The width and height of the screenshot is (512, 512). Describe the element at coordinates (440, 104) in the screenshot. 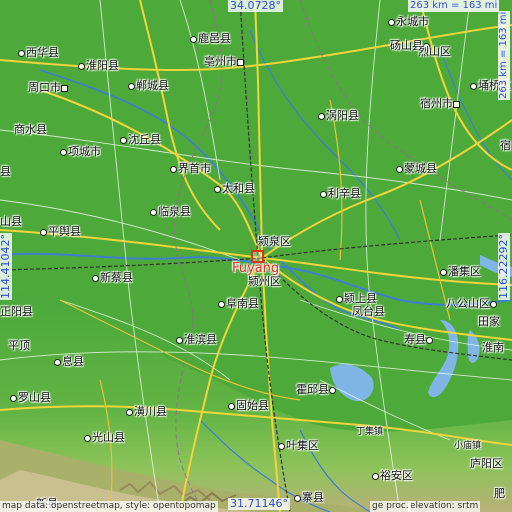

I see `place-label: 宿州市` at that location.